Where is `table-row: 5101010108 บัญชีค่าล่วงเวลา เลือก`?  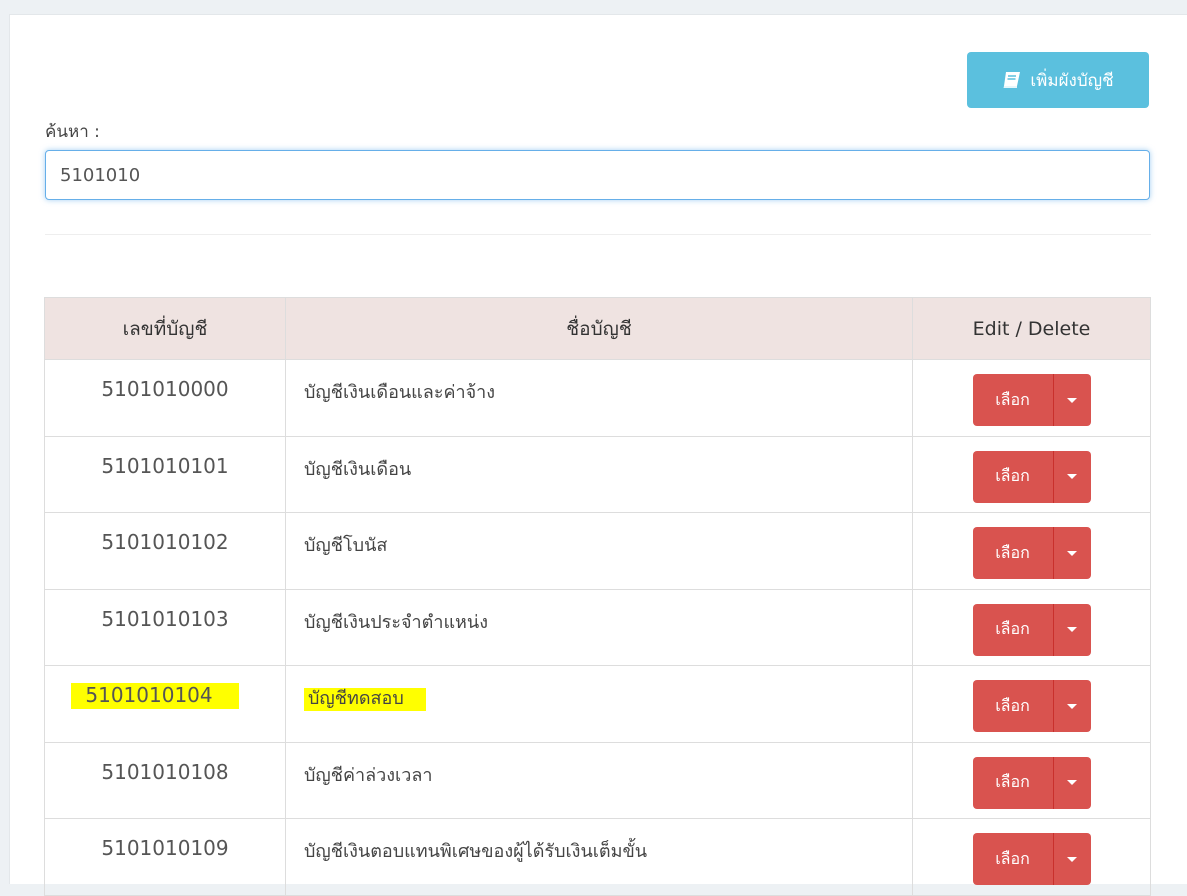 table-row: 5101010108 บัญชีค่าล่วงเวลา เลือก is located at coordinates (597, 780).